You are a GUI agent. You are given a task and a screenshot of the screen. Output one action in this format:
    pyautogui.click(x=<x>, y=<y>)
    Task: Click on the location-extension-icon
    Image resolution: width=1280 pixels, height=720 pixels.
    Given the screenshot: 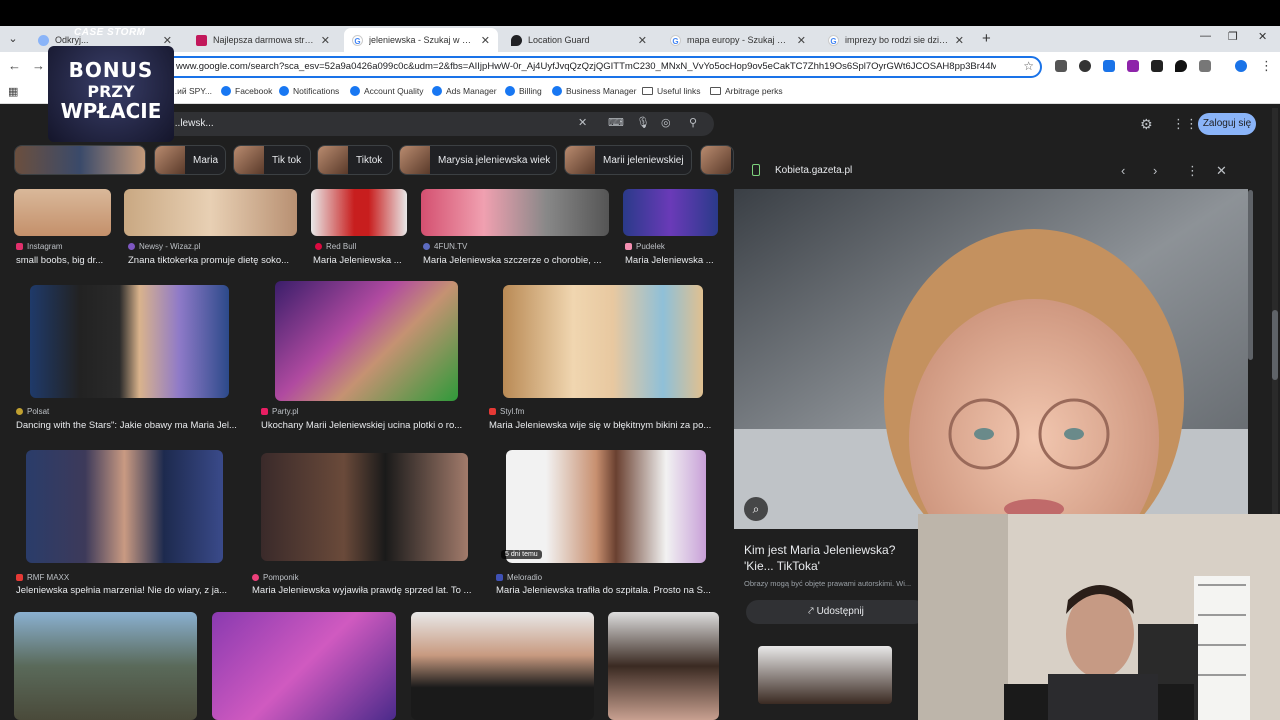 What is the action you would take?
    pyautogui.click(x=1181, y=66)
    